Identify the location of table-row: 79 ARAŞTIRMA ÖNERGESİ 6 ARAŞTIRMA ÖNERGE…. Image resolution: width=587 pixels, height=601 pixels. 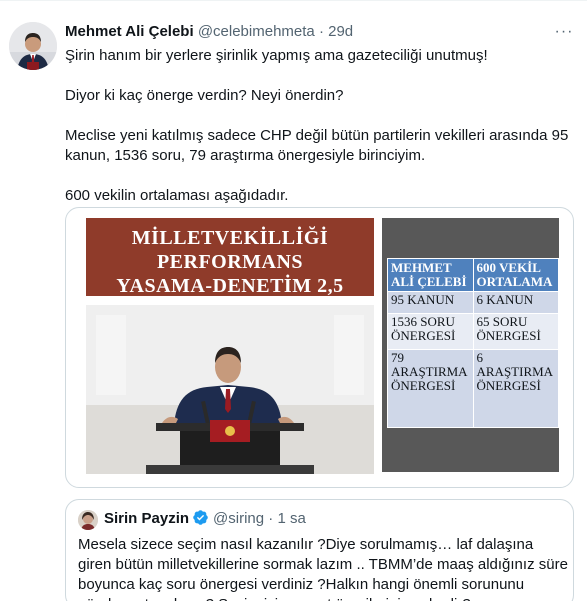
(473, 388).